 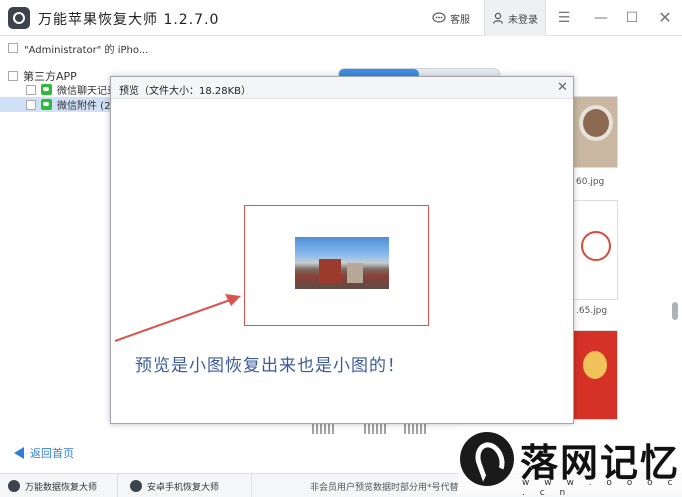 I want to click on annotation-caption: 预览是小图恢复出来也是小图的！, so click(x=270, y=366).